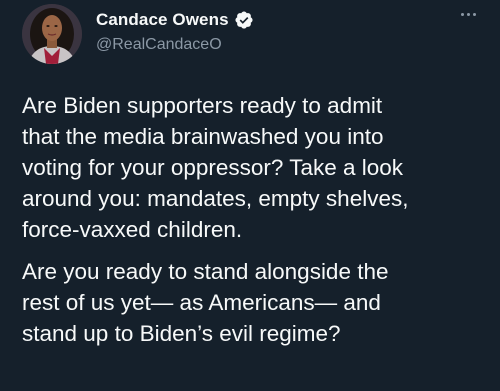 Image resolution: width=500 pixels, height=391 pixels. I want to click on tweet-line: Are Biden supporters ready to admit, so click(202, 105).